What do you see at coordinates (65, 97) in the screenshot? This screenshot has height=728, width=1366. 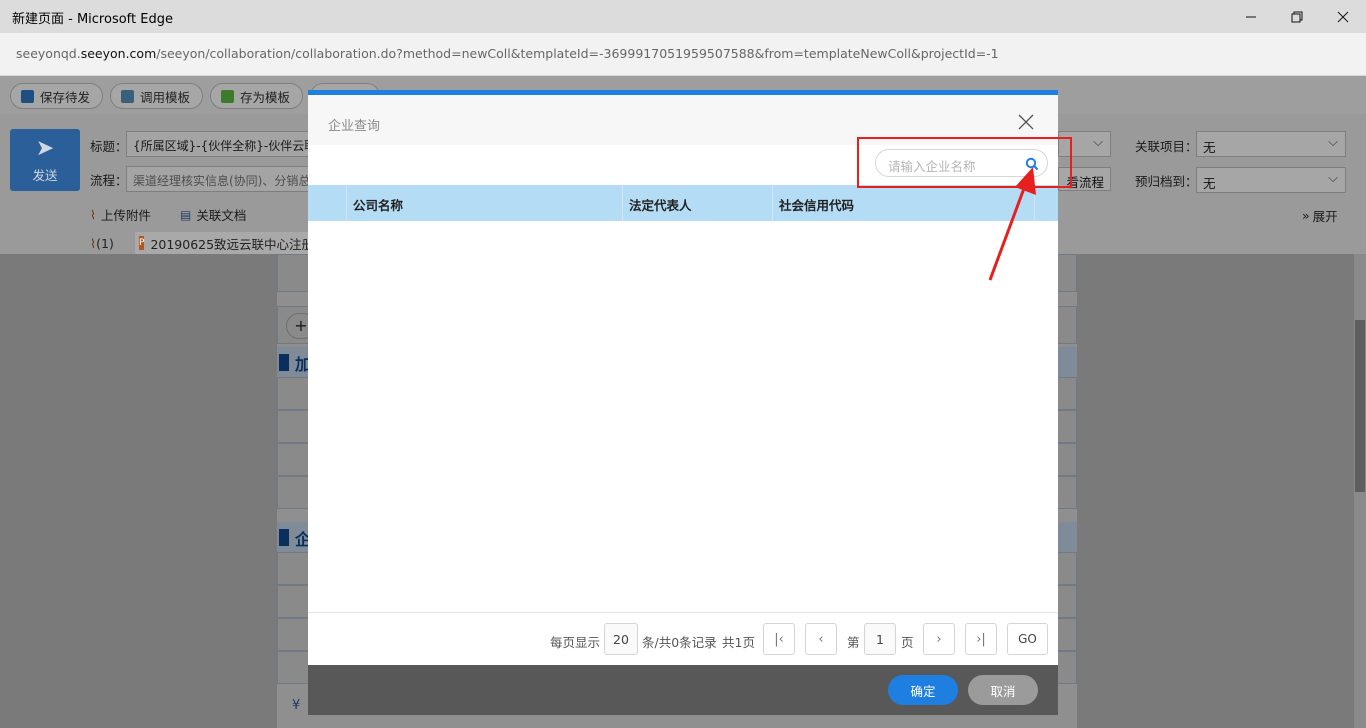 I see `save-draft-label: 保存待发` at bounding box center [65, 97].